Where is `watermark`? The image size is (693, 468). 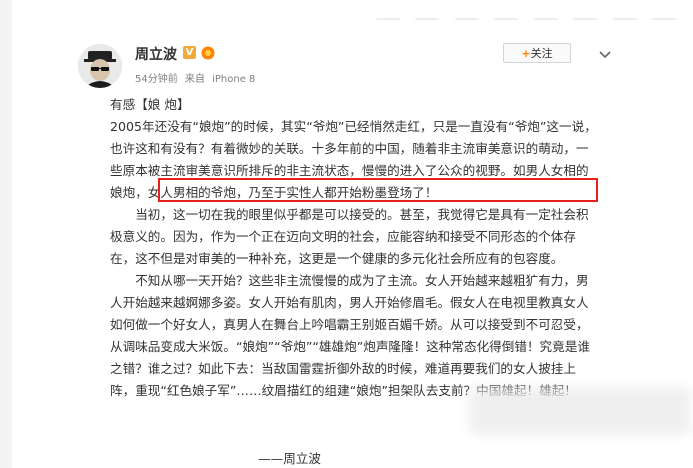 watermark is located at coordinates (580, 411).